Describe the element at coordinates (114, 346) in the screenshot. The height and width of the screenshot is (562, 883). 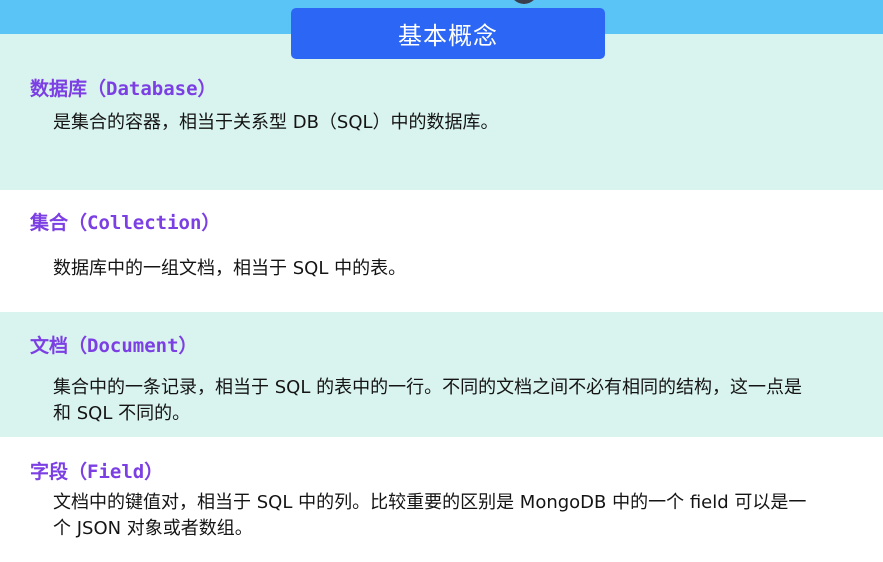
I see `concept-term: 文档（Document）` at that location.